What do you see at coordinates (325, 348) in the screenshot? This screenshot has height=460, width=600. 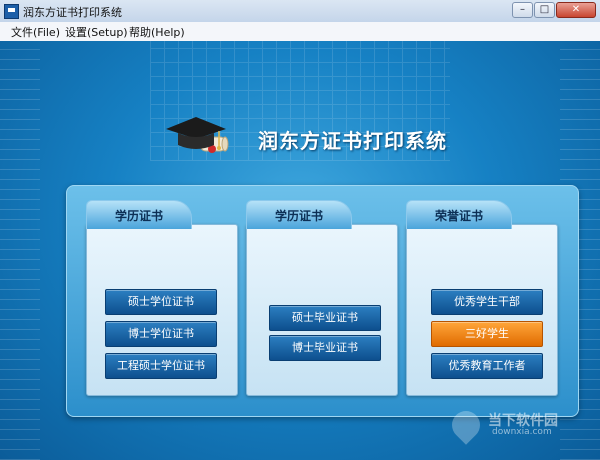 I see `doctorate-diploma-button: 博士毕业证书` at bounding box center [325, 348].